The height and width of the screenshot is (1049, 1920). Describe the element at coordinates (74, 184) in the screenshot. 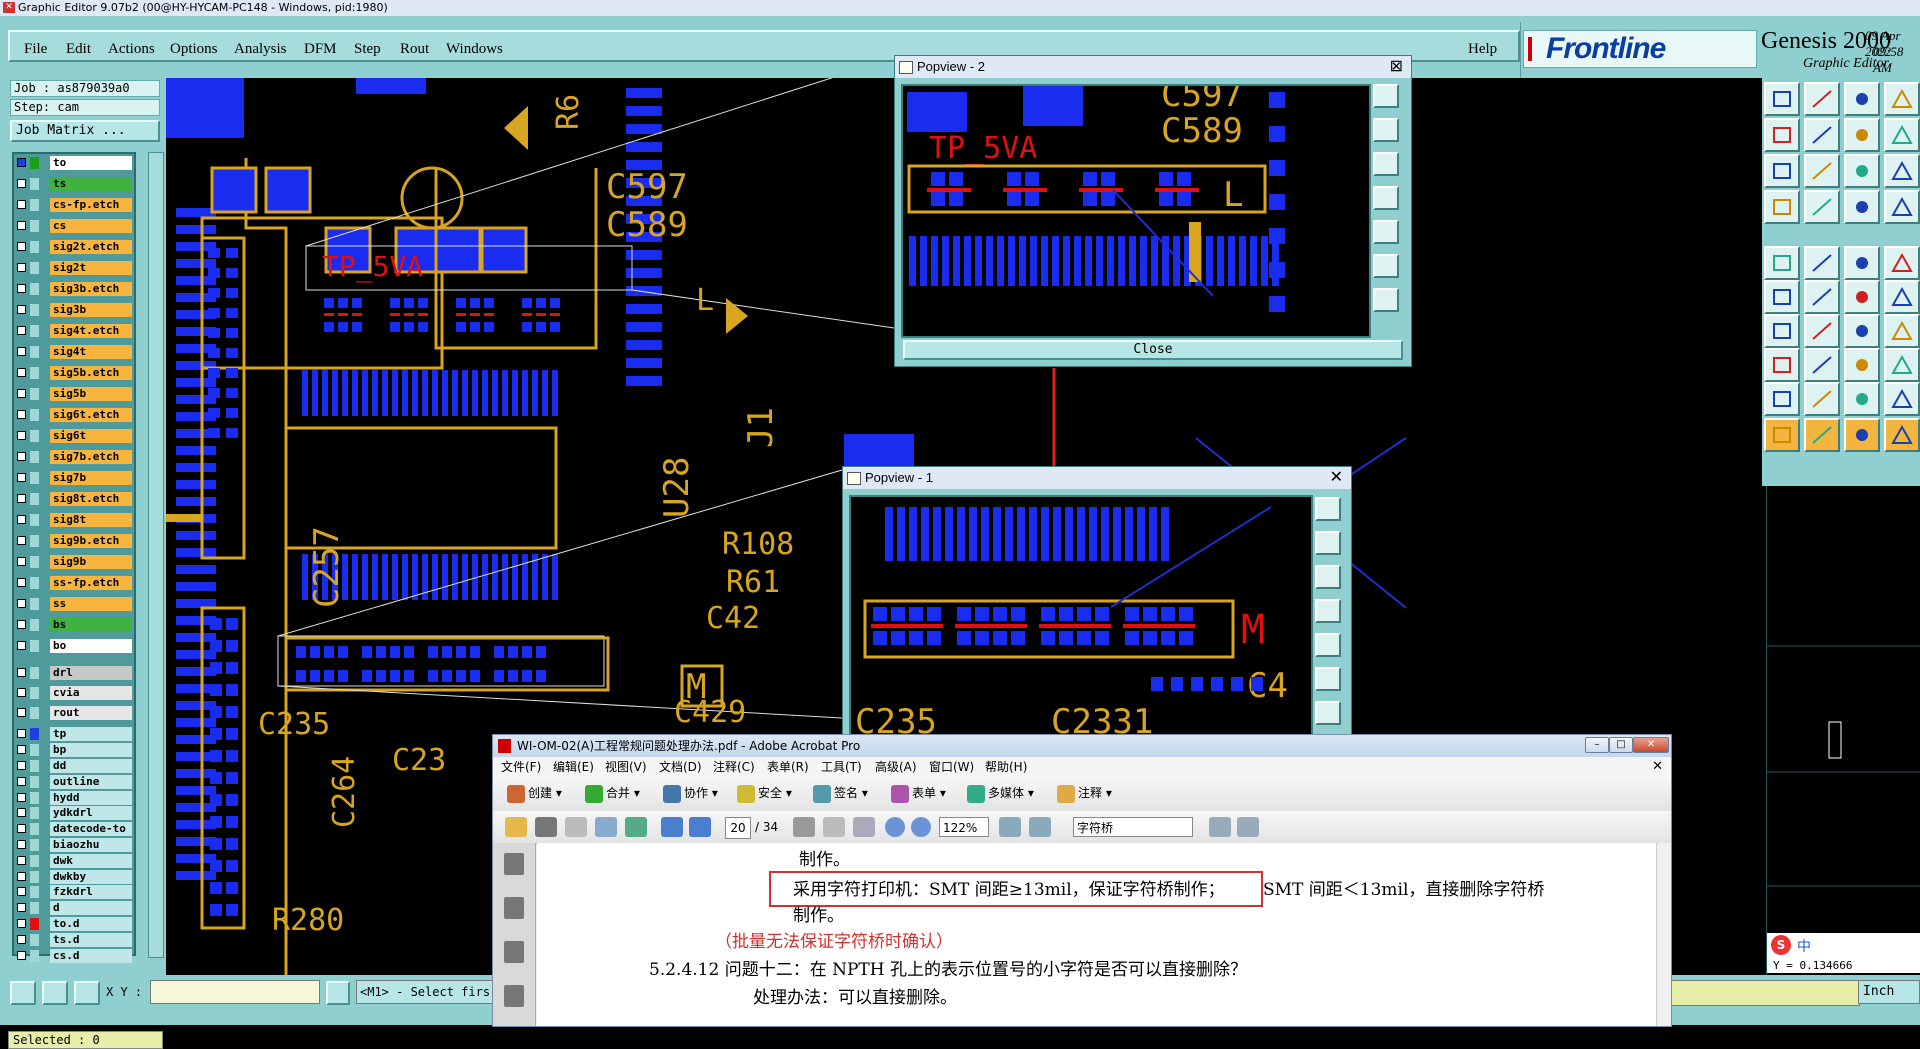

I see `layer-row: ts` at that location.